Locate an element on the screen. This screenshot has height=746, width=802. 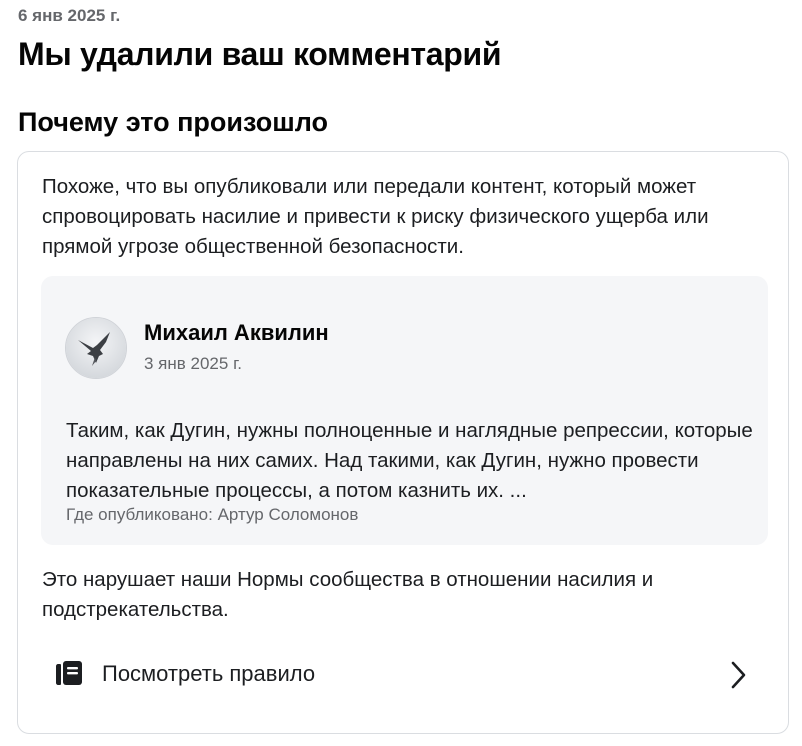
chevron-right-icon is located at coordinates (738, 675).